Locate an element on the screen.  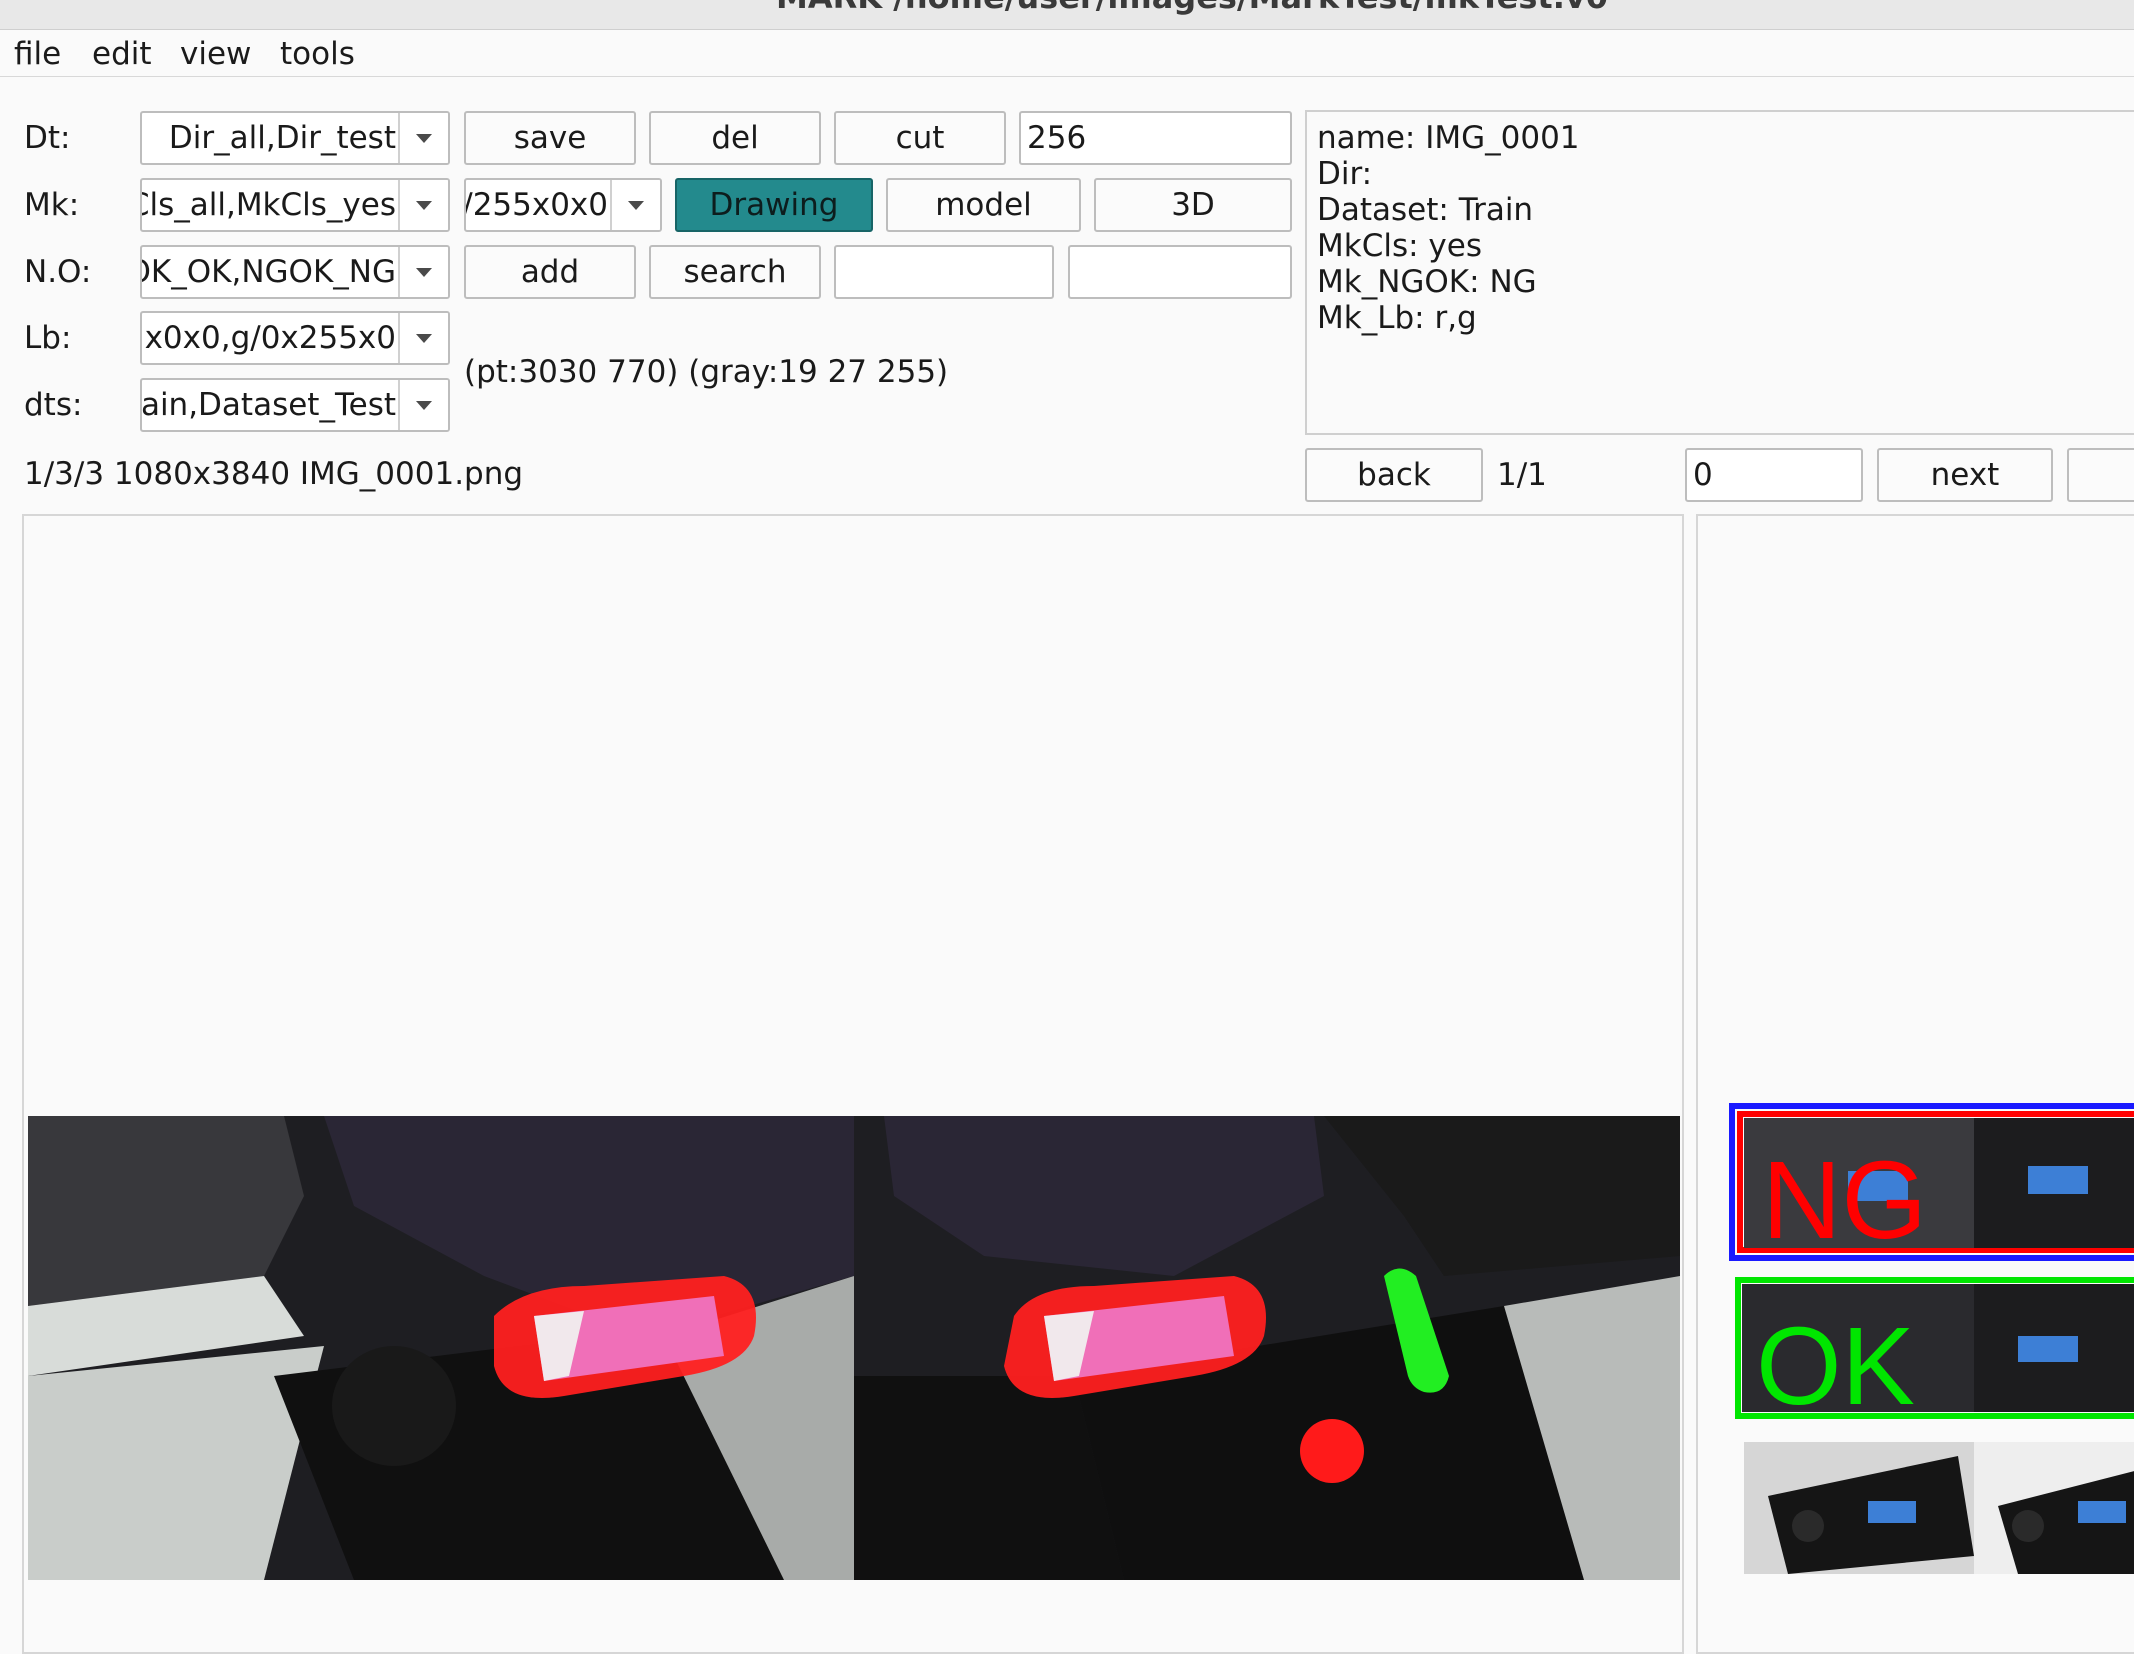
thumbnail-ok: OK is located at coordinates (1934, 1352).